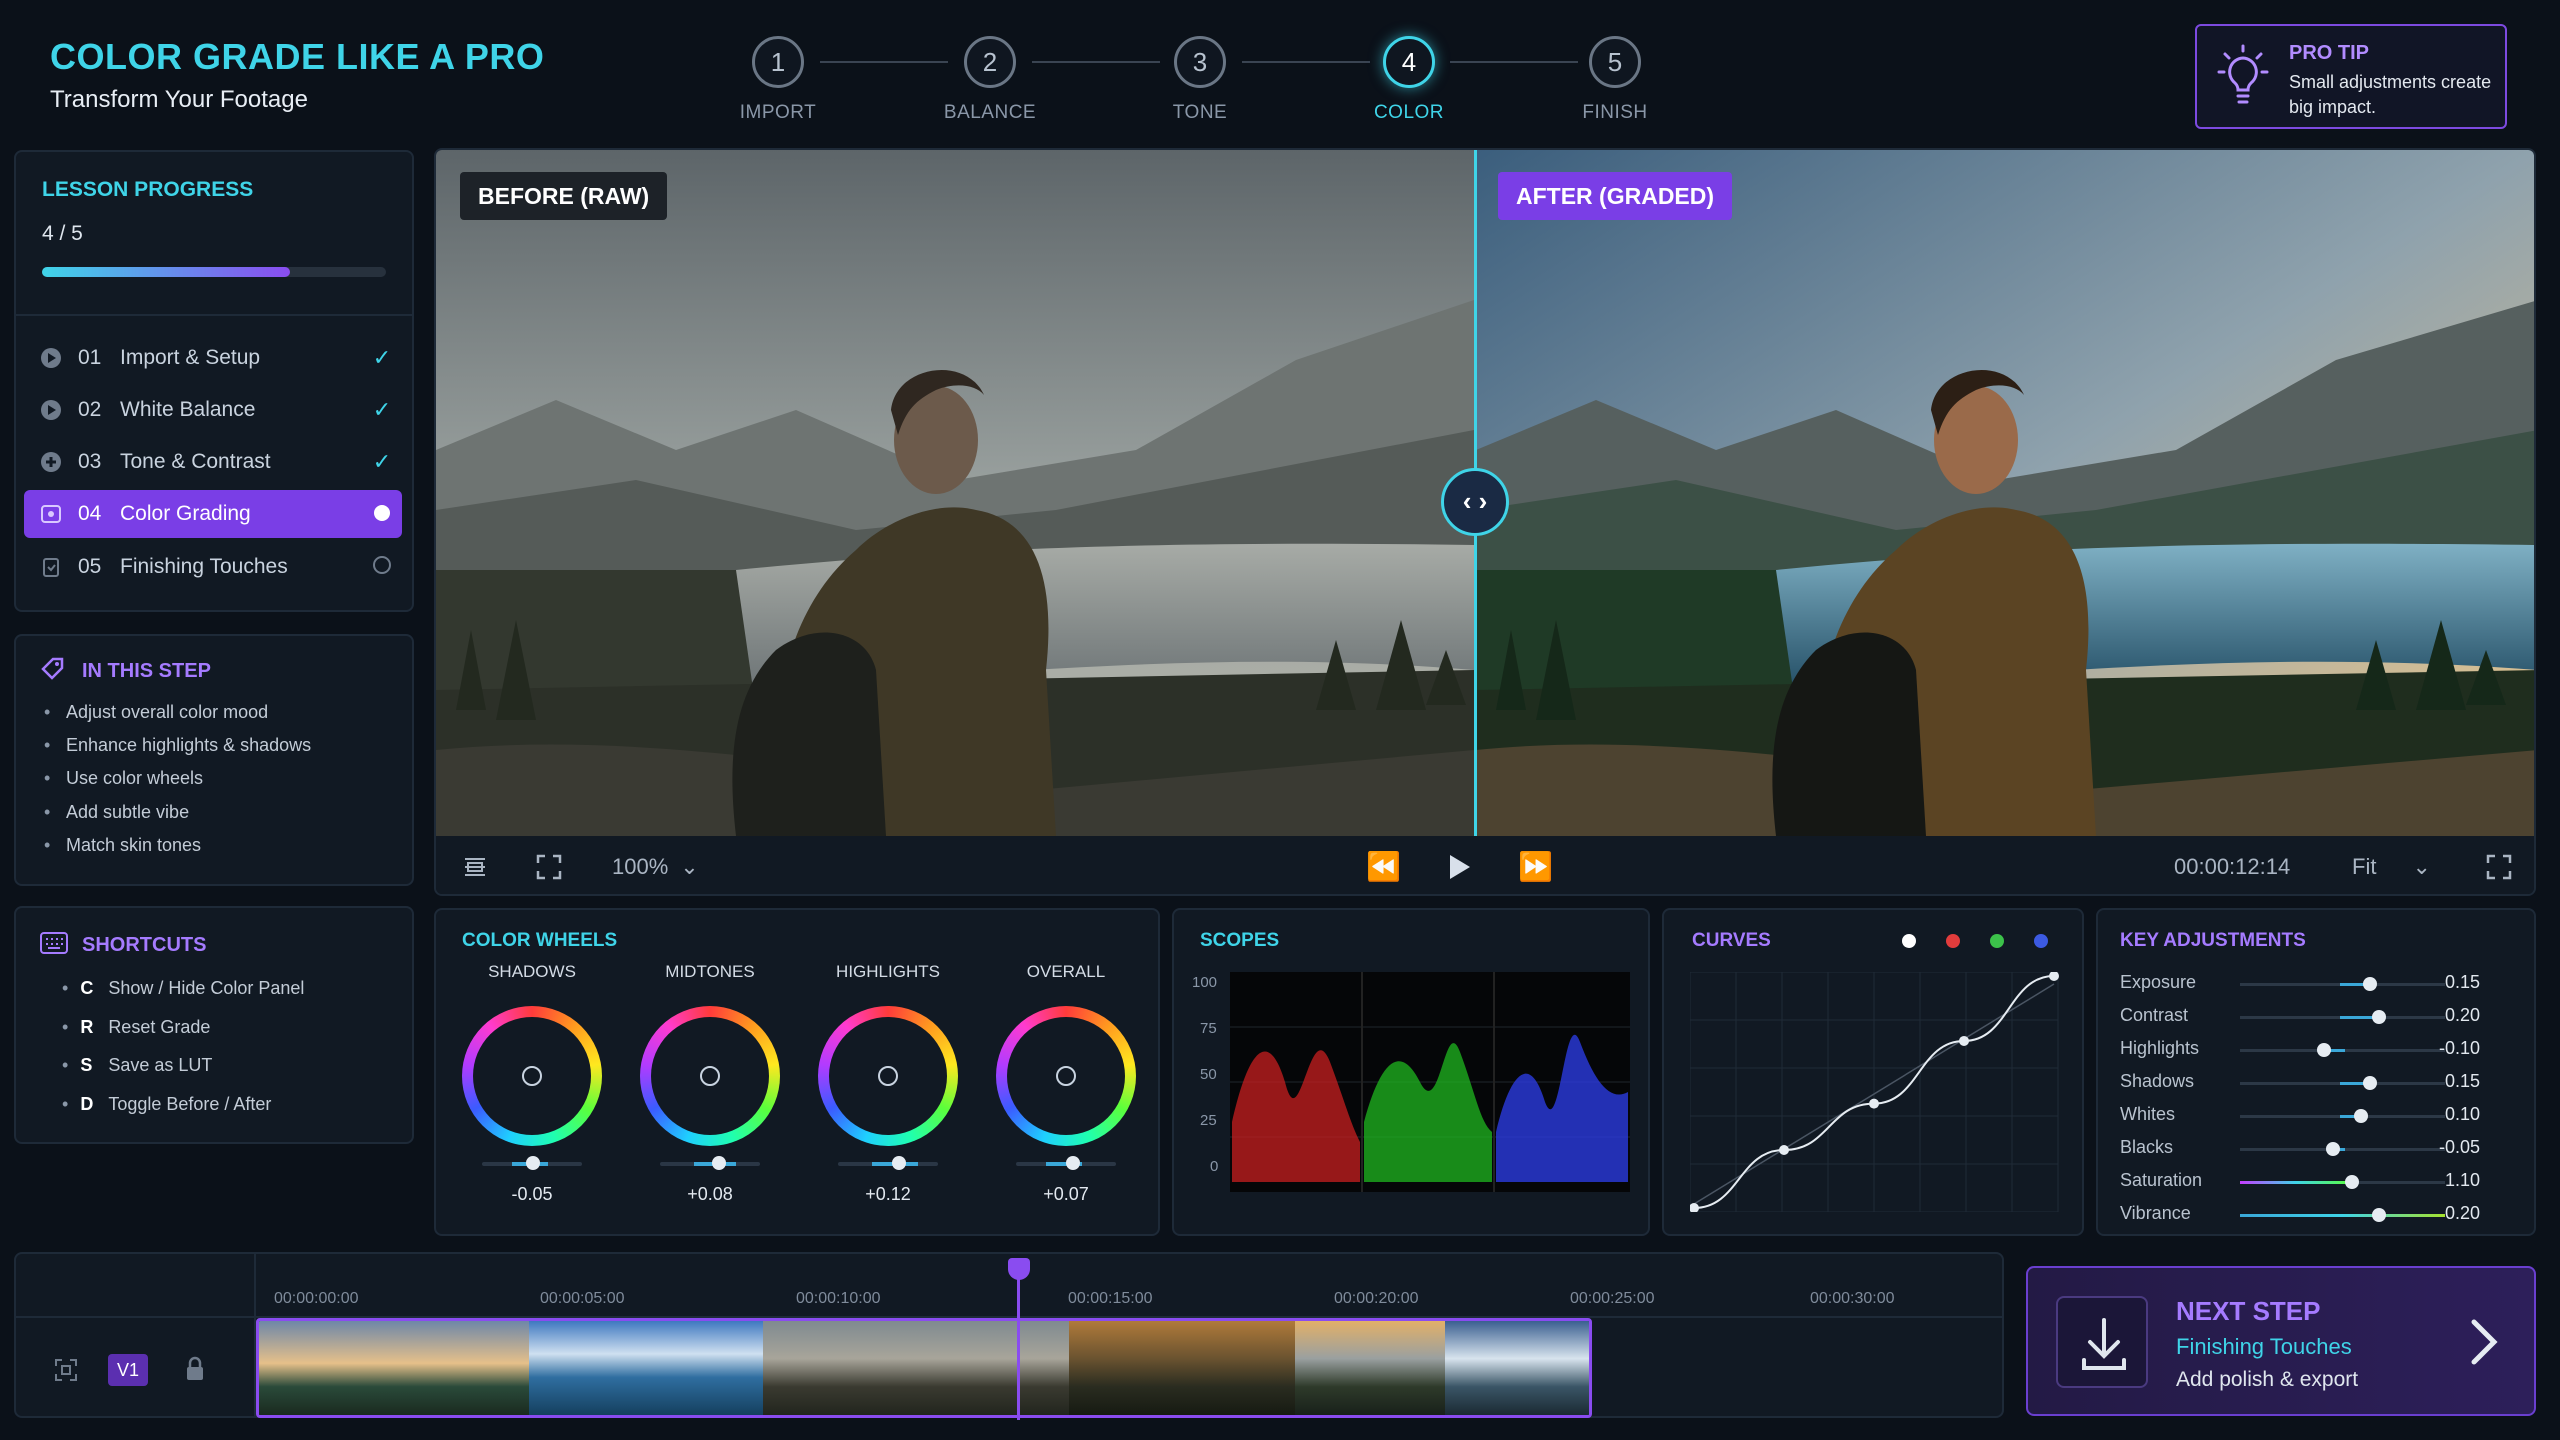 This screenshot has width=2560, height=1440. What do you see at coordinates (1066, 1163) in the screenshot?
I see `overall-slider` at bounding box center [1066, 1163].